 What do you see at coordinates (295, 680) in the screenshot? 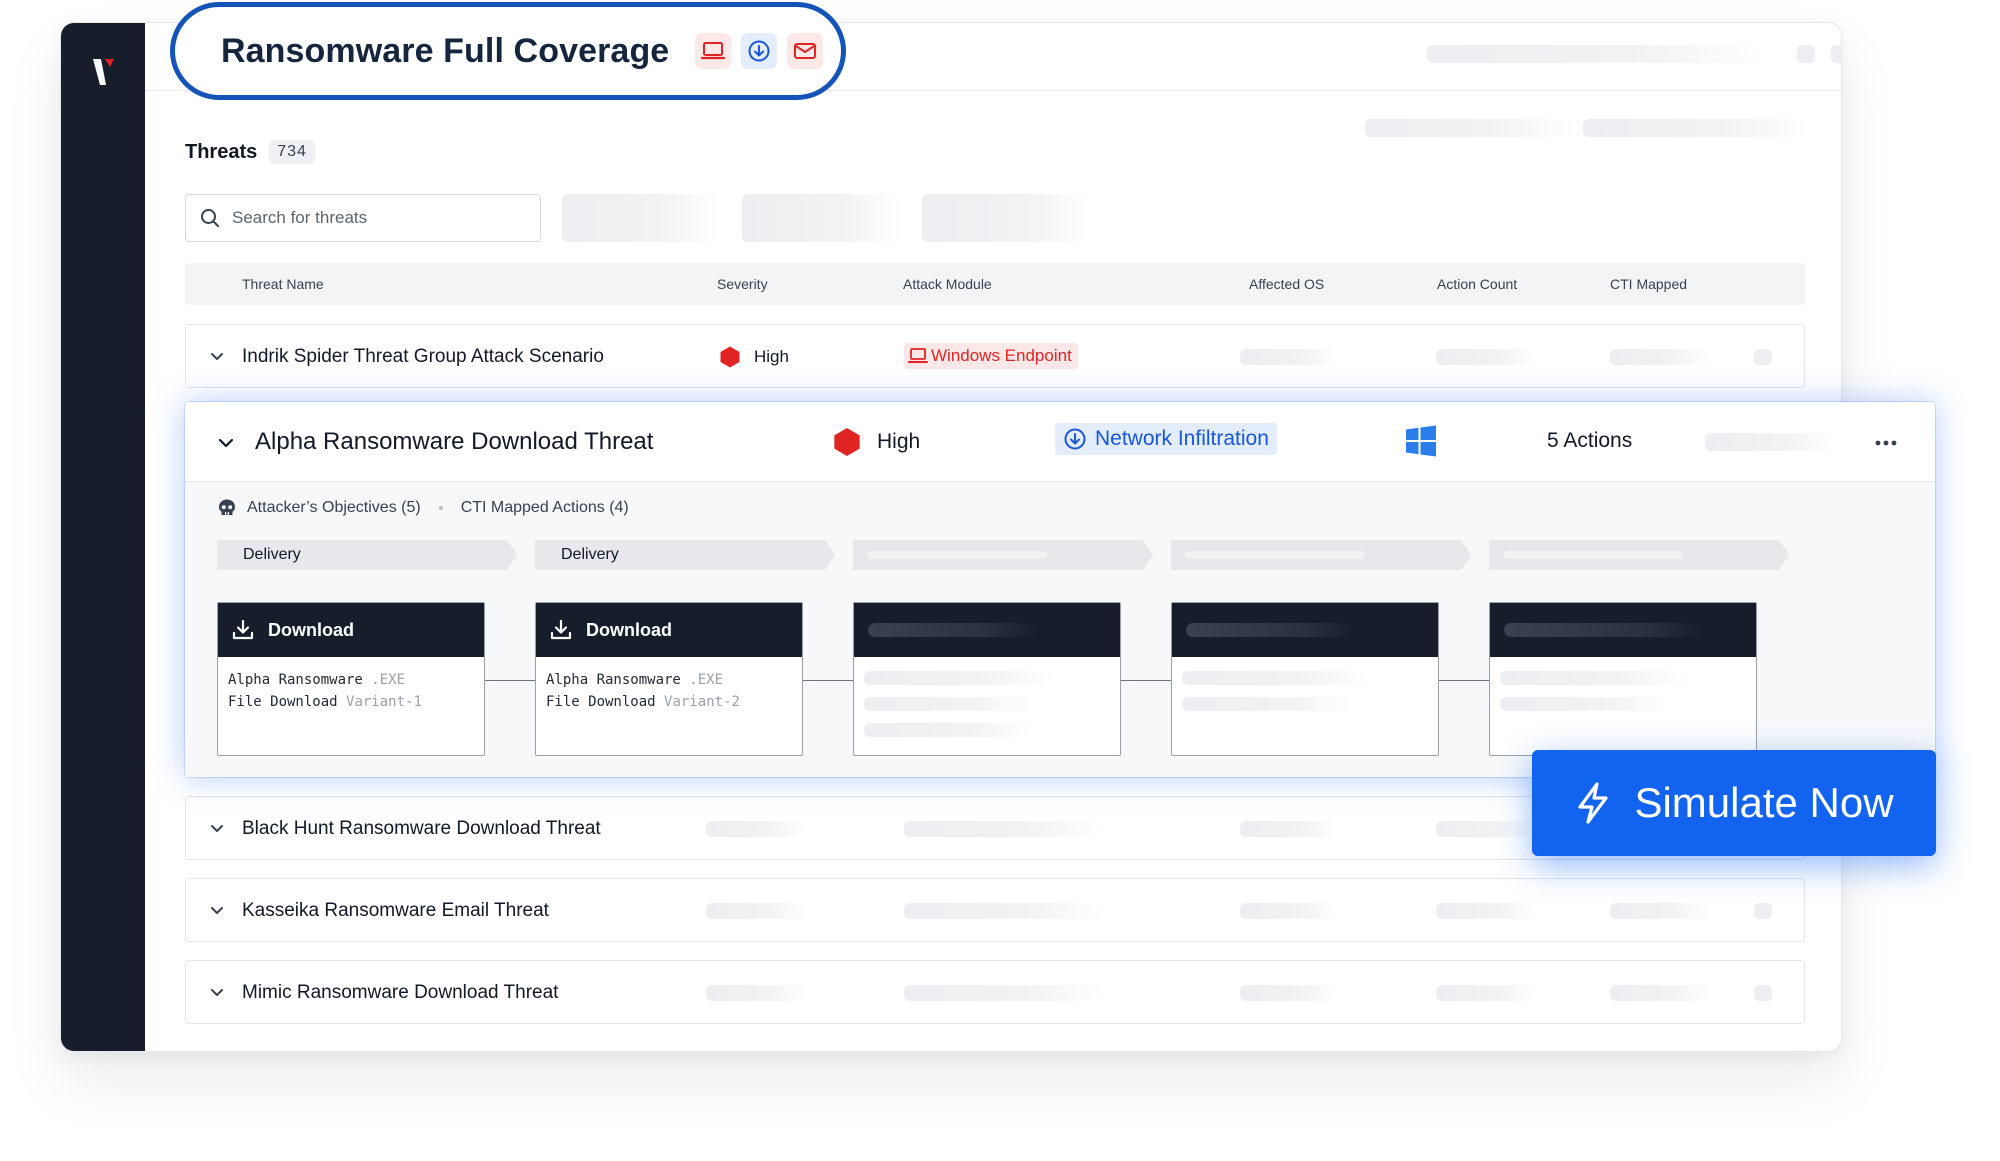
I see `action-node-text: Alpha Ransomware` at bounding box center [295, 680].